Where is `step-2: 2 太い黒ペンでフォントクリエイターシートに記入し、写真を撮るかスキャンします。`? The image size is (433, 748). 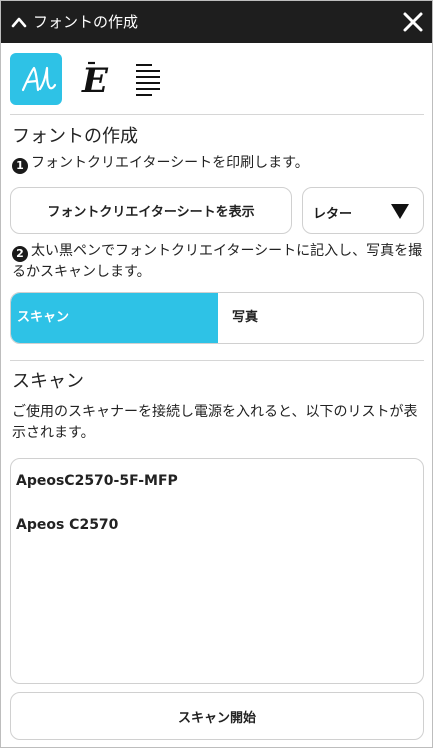
step-2: 2 太い黒ペンでフォントクリエイターシートに記入し、写真を撮るかスキャンします。 is located at coordinates (218, 262).